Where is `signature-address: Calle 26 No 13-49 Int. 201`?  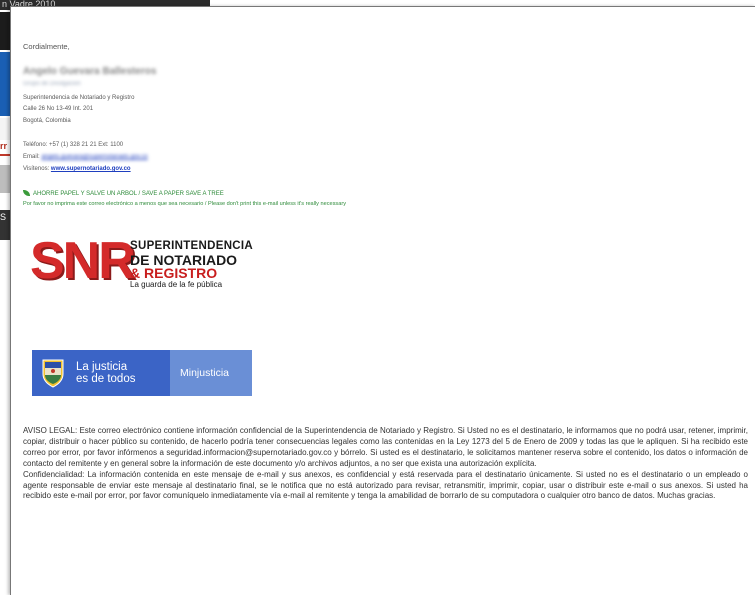 signature-address: Calle 26 No 13-49 Int. 201 is located at coordinates (58, 109).